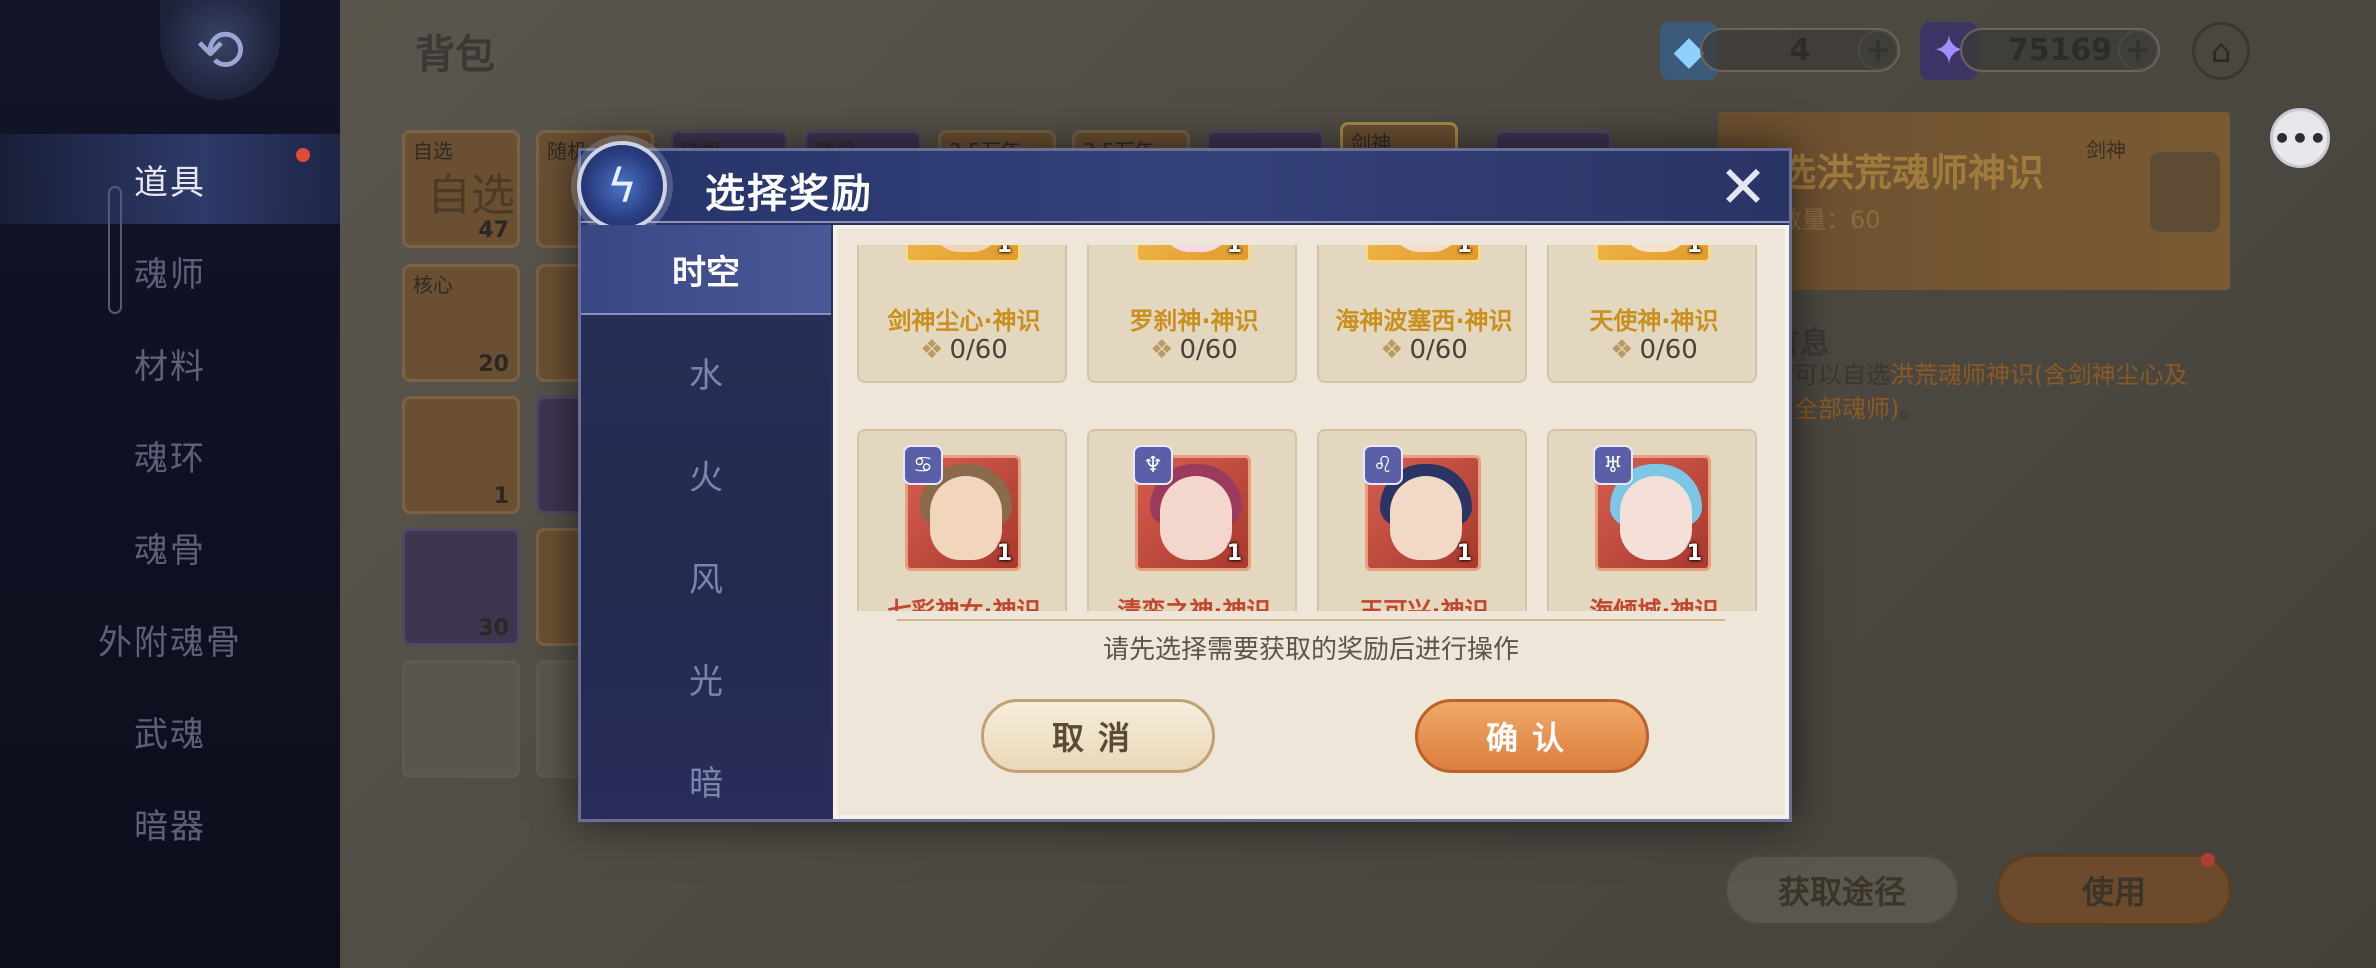  Describe the element at coordinates (1613, 465) in the screenshot. I see `element-badge-icon: ♅` at that location.